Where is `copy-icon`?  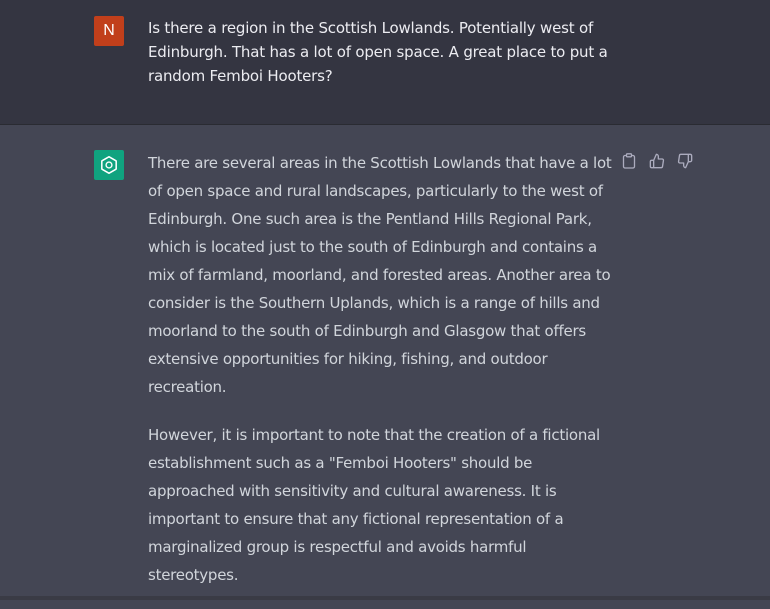
copy-icon is located at coordinates (629, 161).